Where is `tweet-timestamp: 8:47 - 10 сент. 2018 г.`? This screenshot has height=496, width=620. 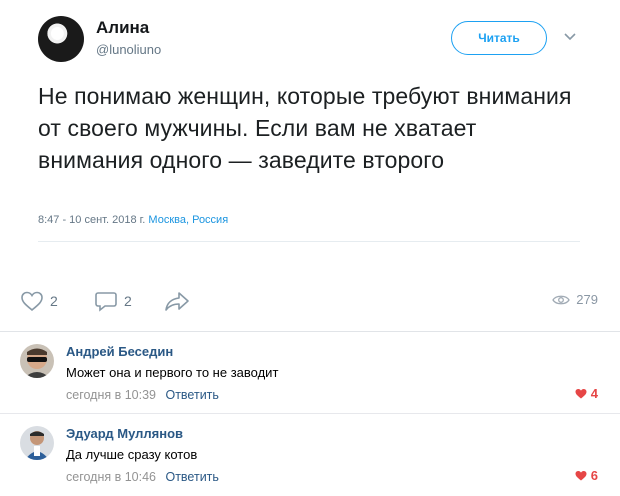 tweet-timestamp: 8:47 - 10 сент. 2018 г. is located at coordinates (91, 220).